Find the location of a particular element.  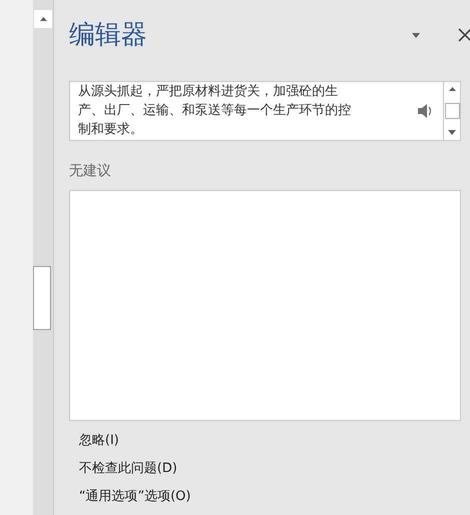

scrollbar-thumb is located at coordinates (42, 298).